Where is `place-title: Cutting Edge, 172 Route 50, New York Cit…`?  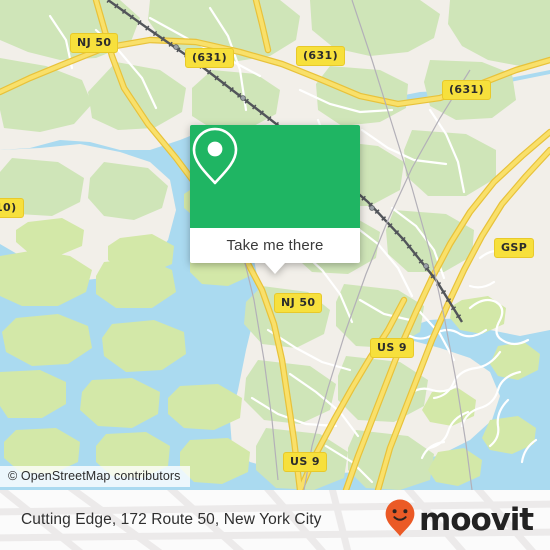 place-title: Cutting Edge, 172 Route 50, New York Cit… is located at coordinates (171, 519).